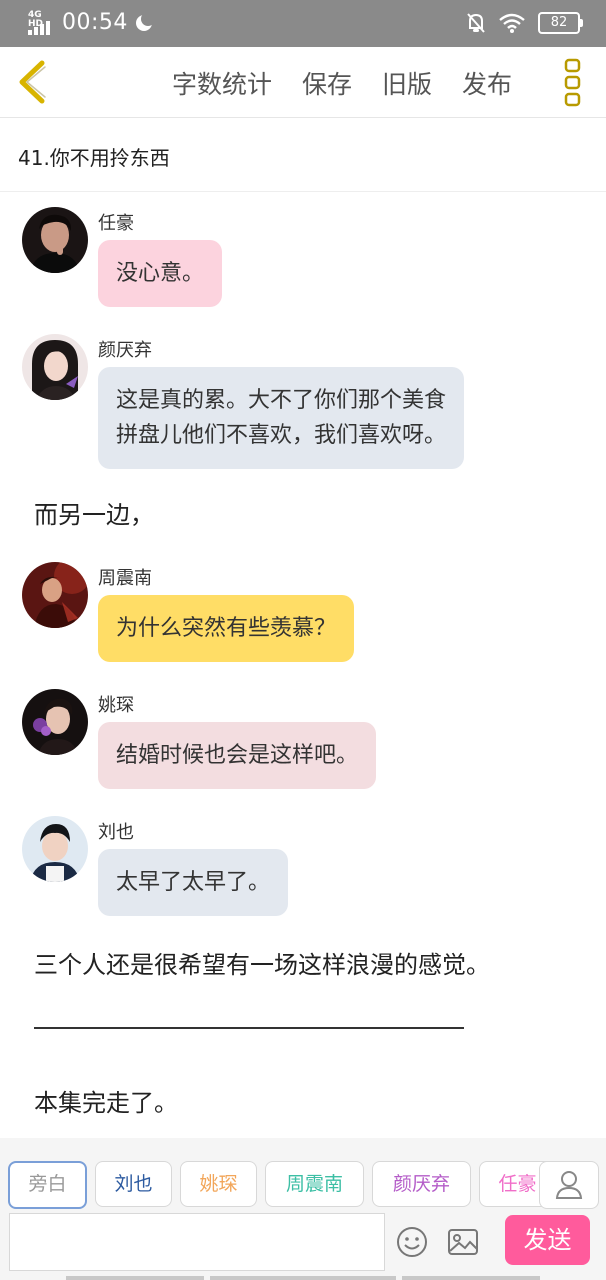 The image size is (606, 1280). Describe the element at coordinates (34, 82) in the screenshot. I see `back-arrow-icon` at that location.